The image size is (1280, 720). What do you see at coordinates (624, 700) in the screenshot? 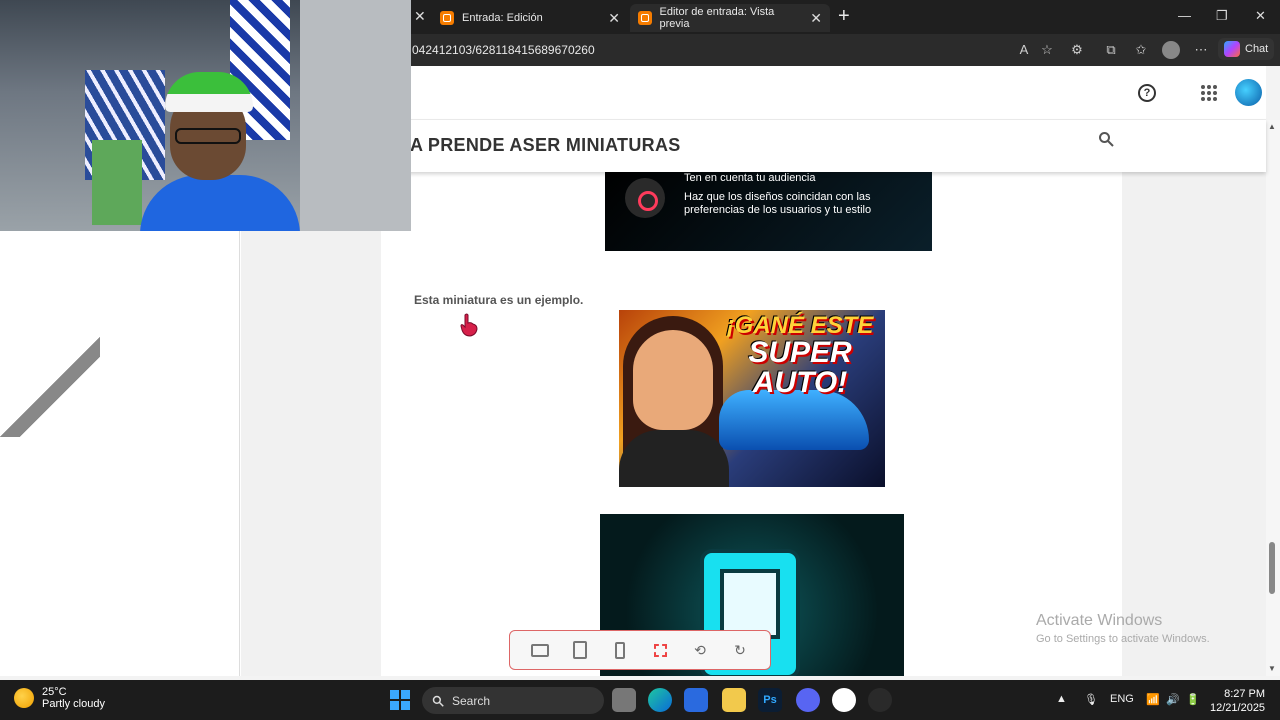
I see `task-view-icon` at bounding box center [624, 700].